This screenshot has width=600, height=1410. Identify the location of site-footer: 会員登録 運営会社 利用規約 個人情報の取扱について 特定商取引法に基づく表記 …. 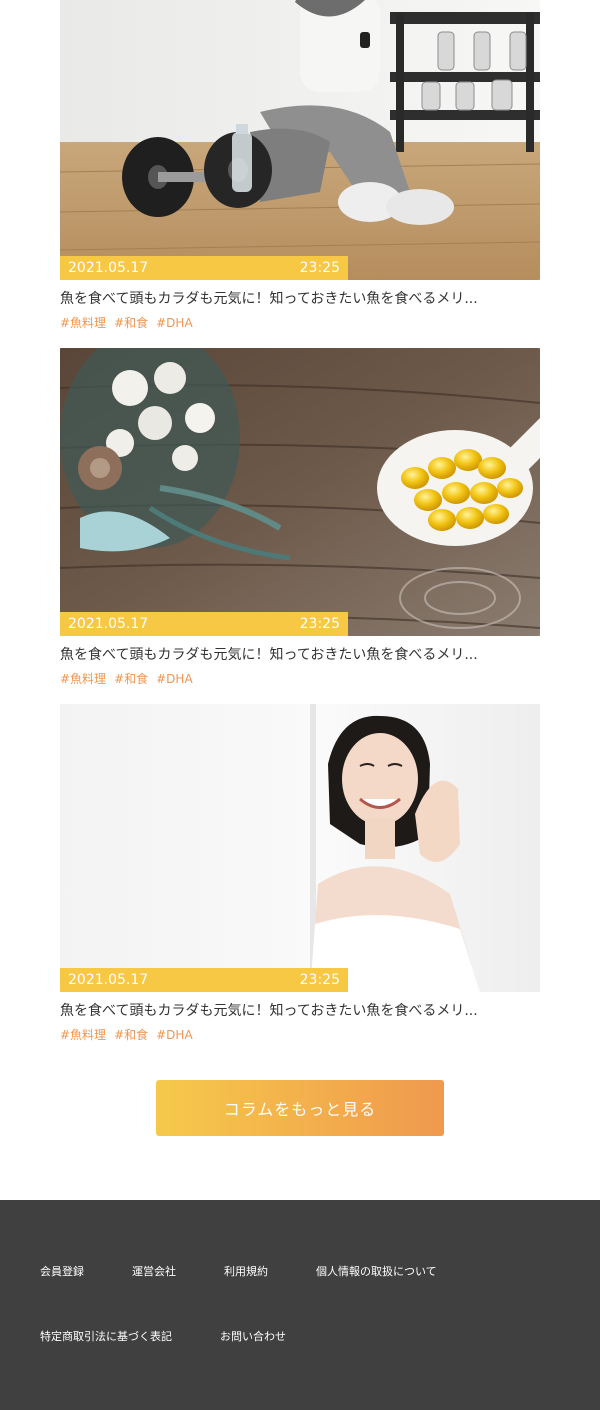
(300, 1305).